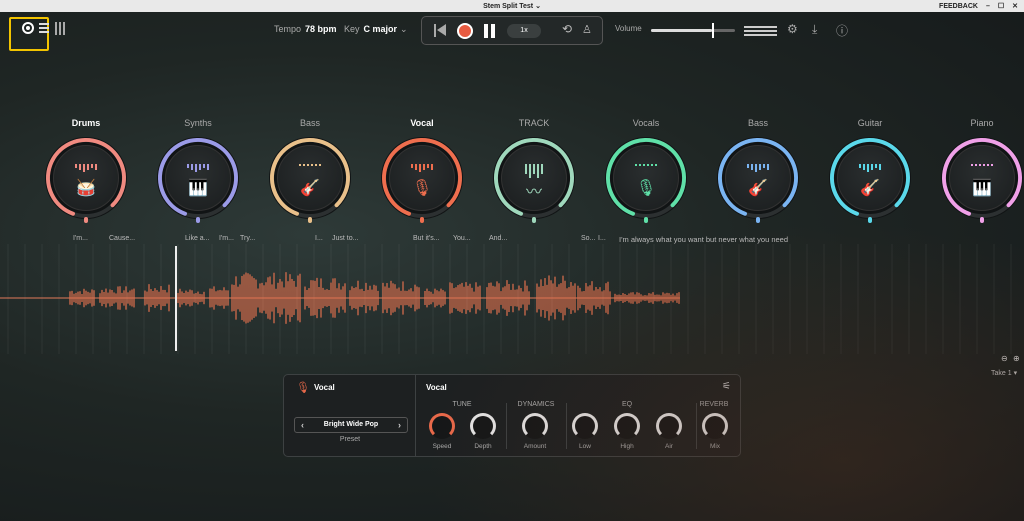 The height and width of the screenshot is (521, 1024). Describe the element at coordinates (646, 123) in the screenshot. I see `stem-name: Vocals` at that location.